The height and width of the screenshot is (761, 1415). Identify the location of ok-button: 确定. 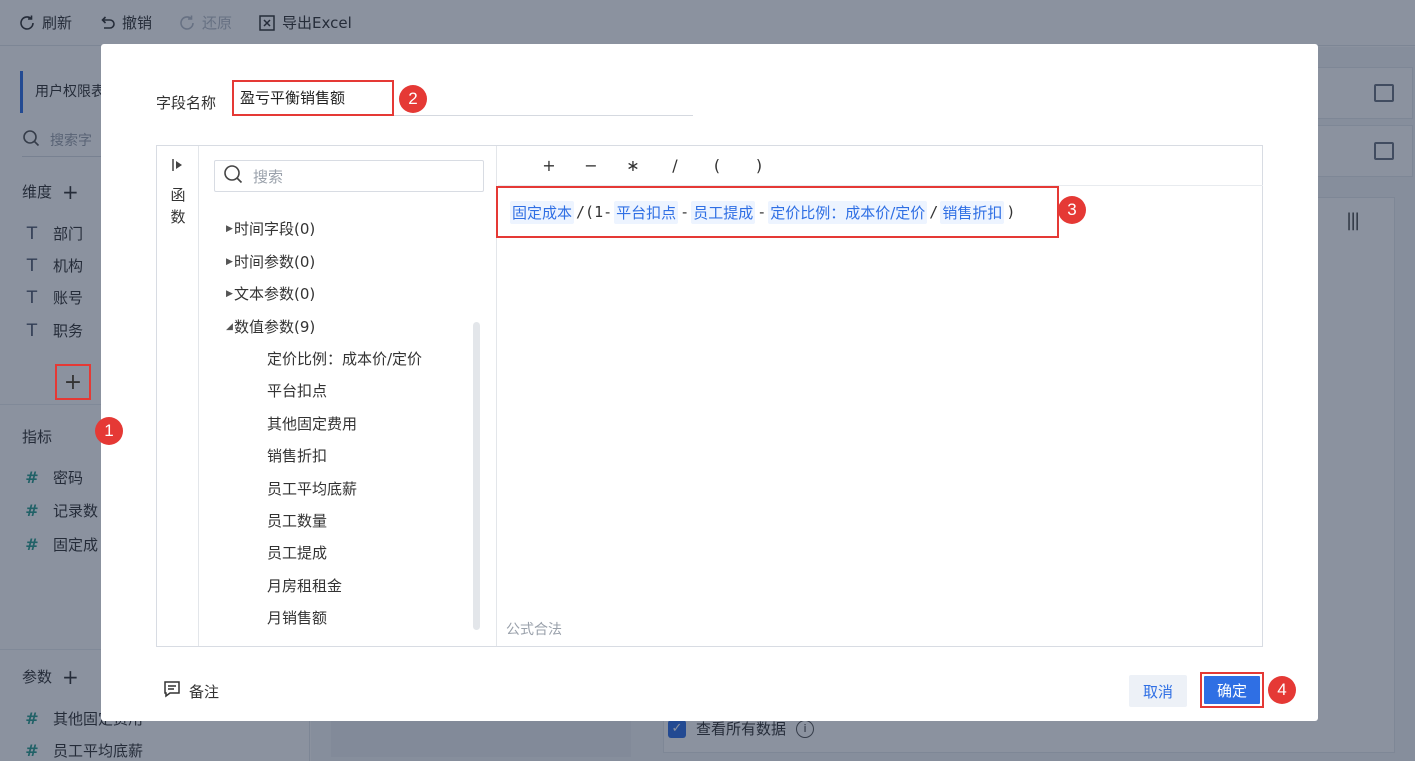
(1232, 690).